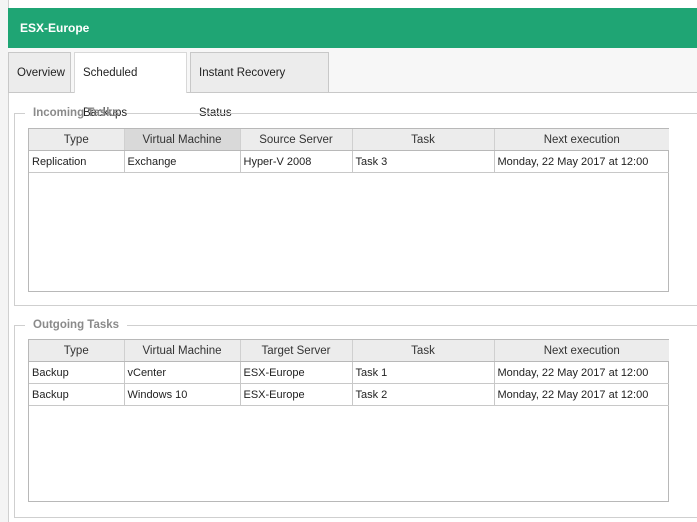  What do you see at coordinates (296, 161) in the screenshot?
I see `cell-source-server: Hyper-V 2008` at bounding box center [296, 161].